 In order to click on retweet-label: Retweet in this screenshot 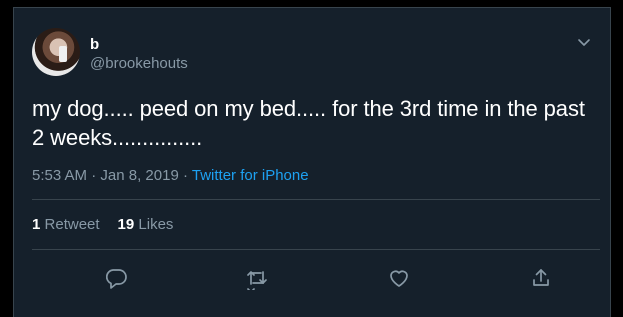, I will do `click(72, 224)`.